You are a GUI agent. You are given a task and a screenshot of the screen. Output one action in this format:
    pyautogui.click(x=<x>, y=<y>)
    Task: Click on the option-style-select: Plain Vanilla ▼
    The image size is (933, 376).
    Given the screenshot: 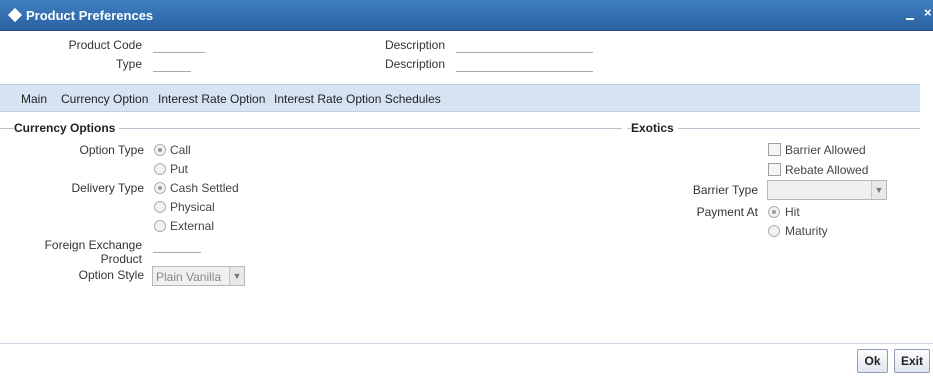 What is the action you would take?
    pyautogui.click(x=198, y=276)
    